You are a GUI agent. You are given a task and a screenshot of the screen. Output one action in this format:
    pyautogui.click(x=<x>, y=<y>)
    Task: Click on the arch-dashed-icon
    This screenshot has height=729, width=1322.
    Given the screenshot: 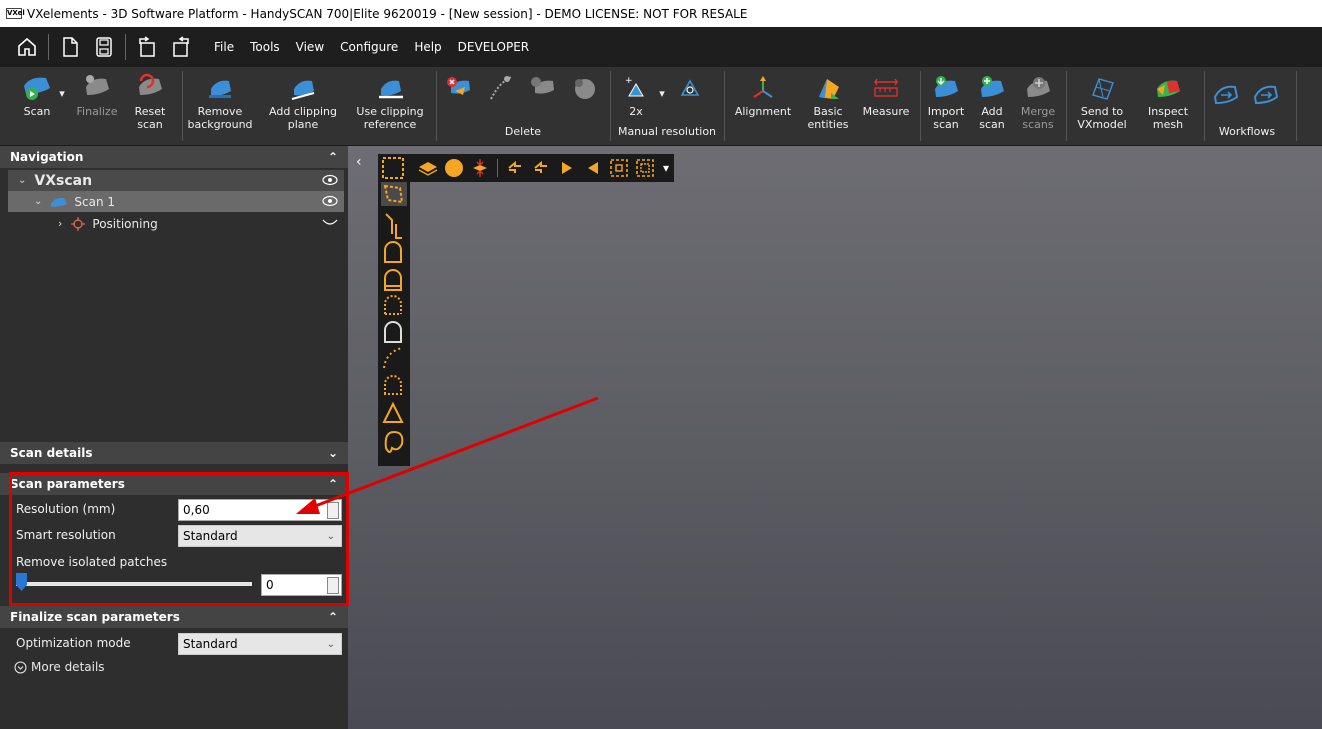 What is the action you would take?
    pyautogui.click(x=393, y=305)
    